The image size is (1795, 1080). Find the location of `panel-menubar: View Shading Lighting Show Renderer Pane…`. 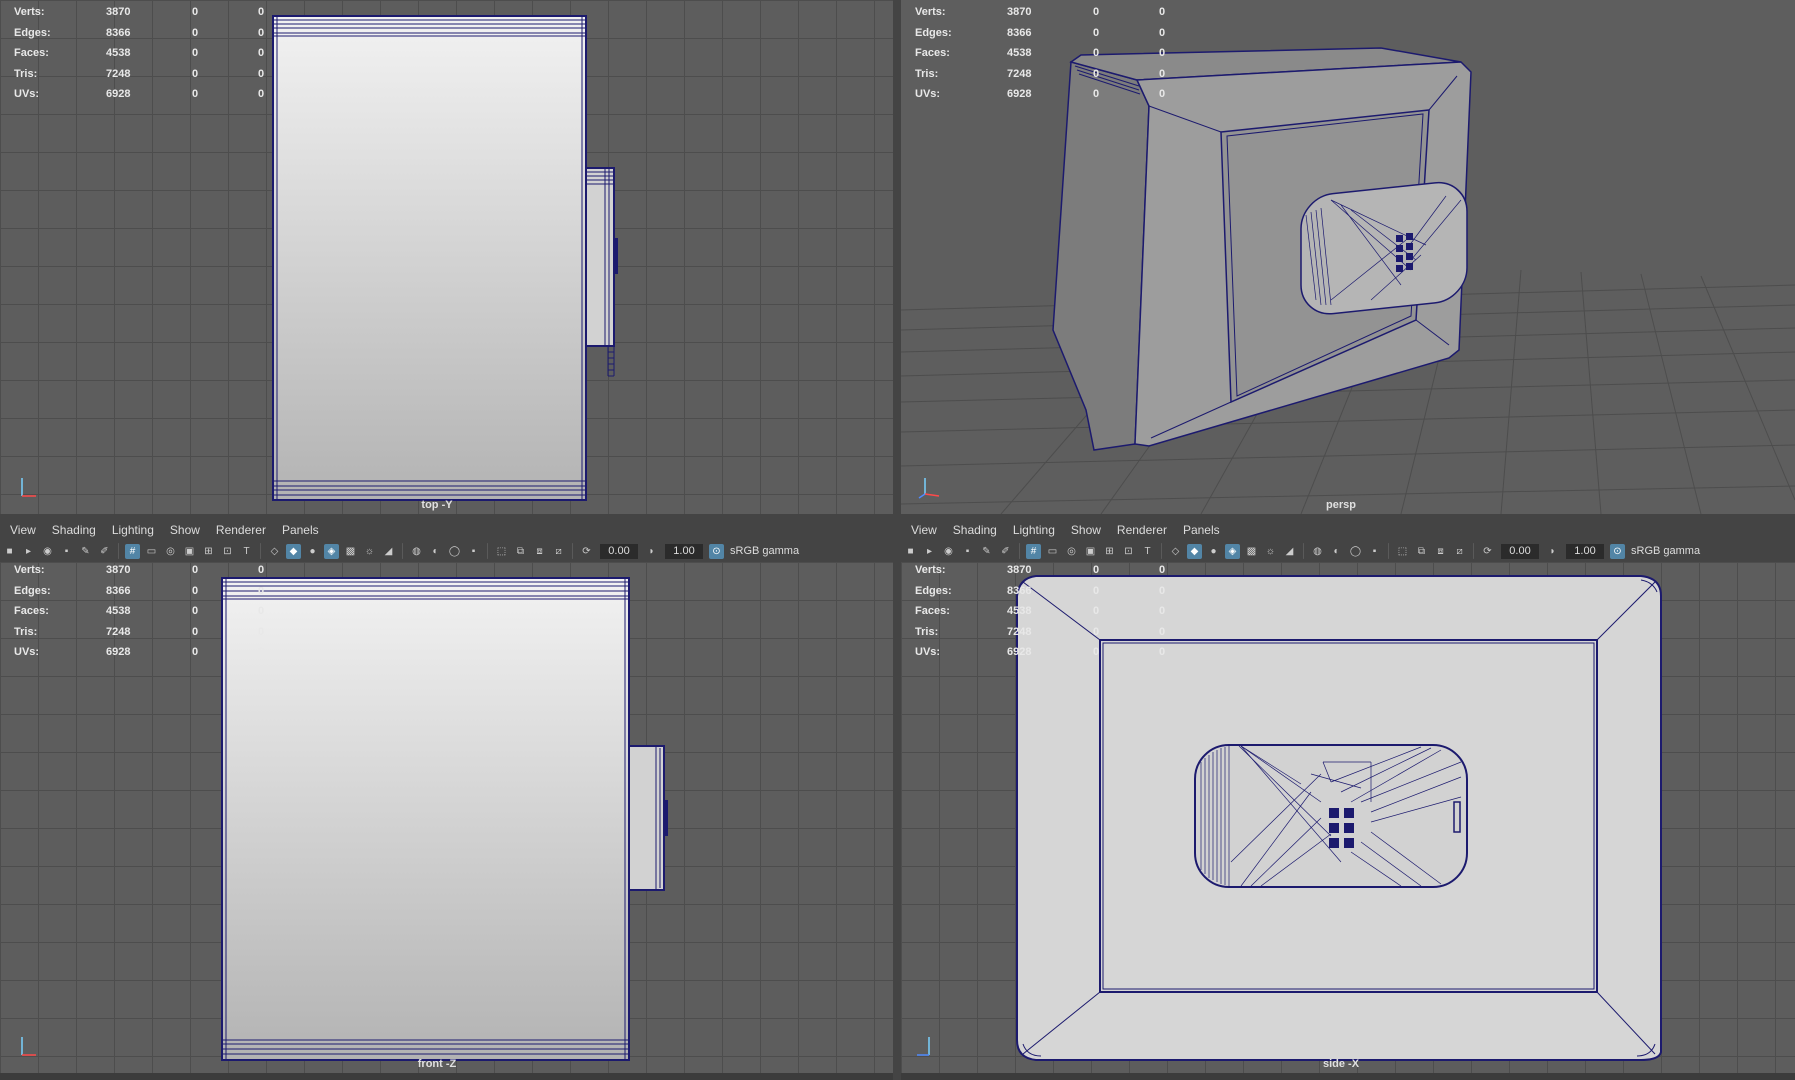

panel-menubar: View Shading Lighting Show Renderer Pane… is located at coordinates (1348, 530).